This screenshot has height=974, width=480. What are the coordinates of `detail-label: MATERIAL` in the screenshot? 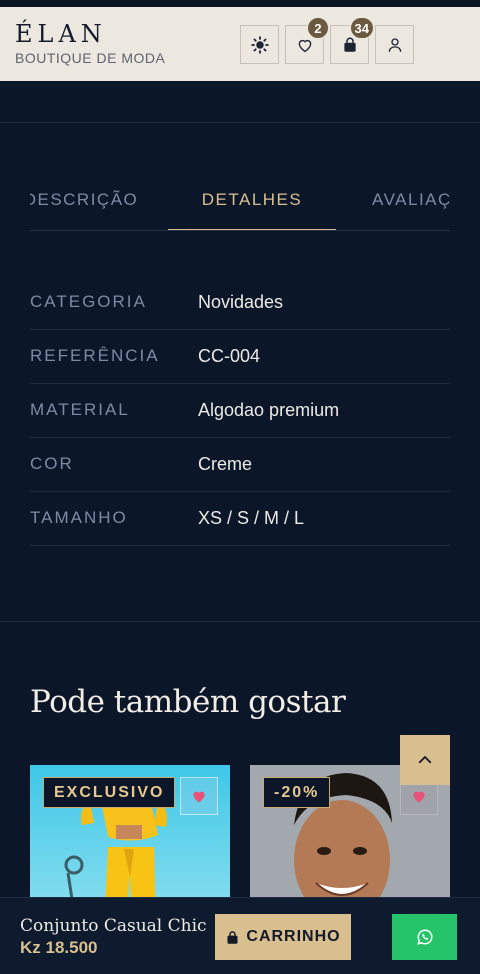 It's located at (80, 409).